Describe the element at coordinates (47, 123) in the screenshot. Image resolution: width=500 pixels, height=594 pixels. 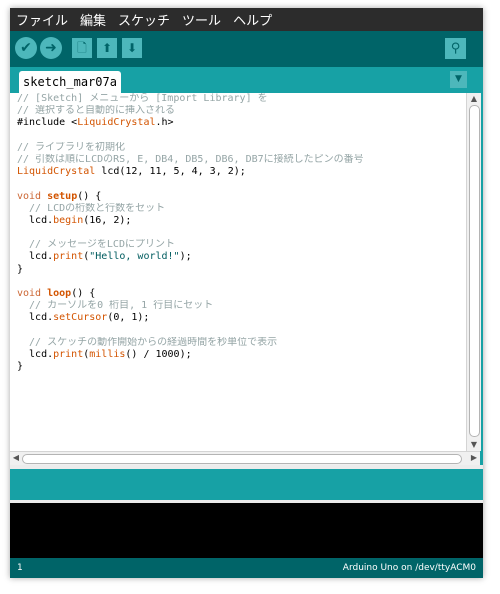
I see `code-token: #include <` at that location.